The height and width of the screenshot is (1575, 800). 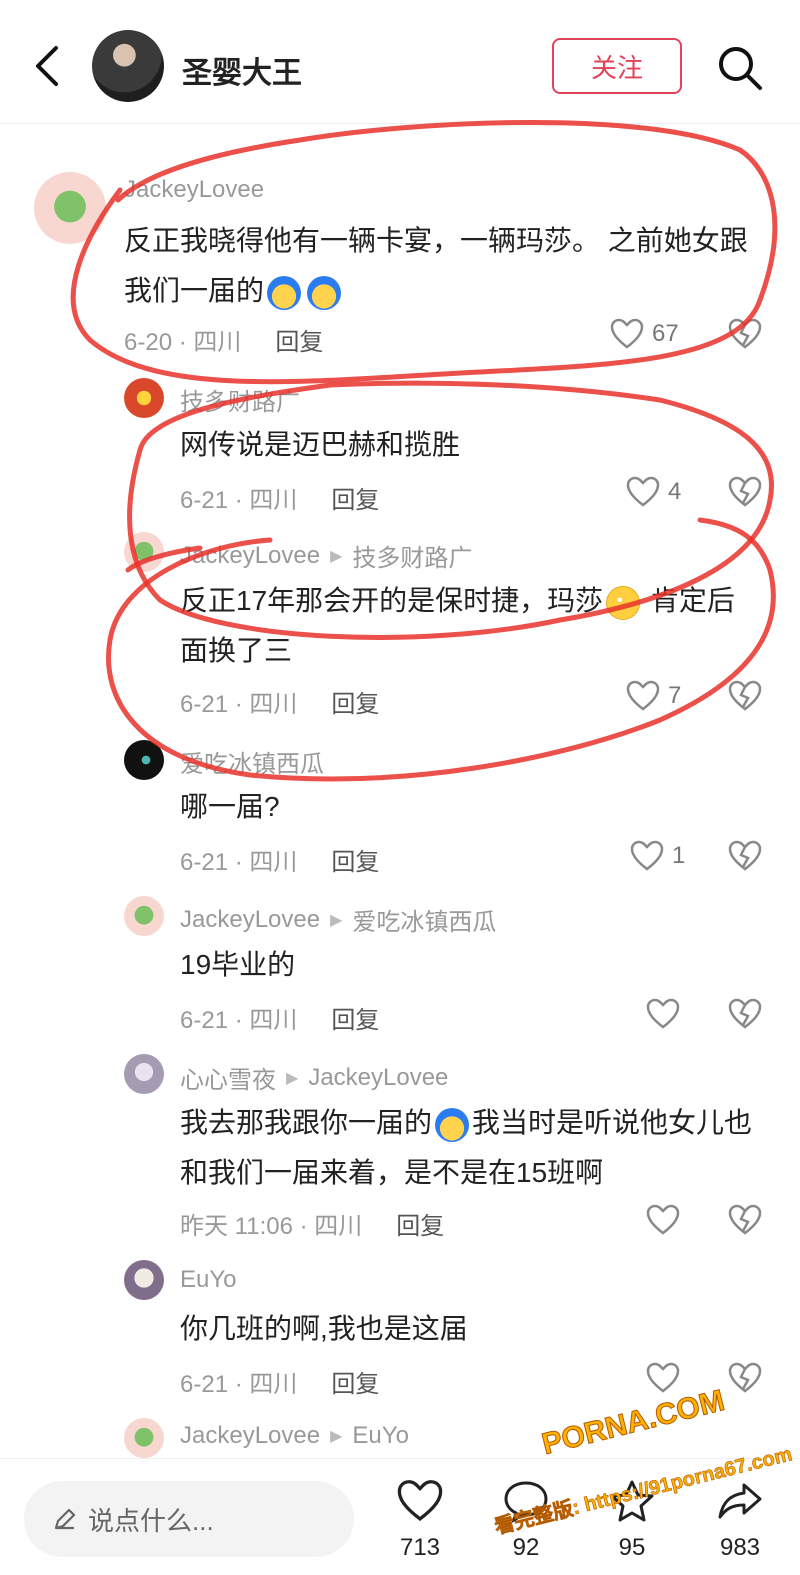 I want to click on smirk-emoji-icon, so click(x=623, y=602).